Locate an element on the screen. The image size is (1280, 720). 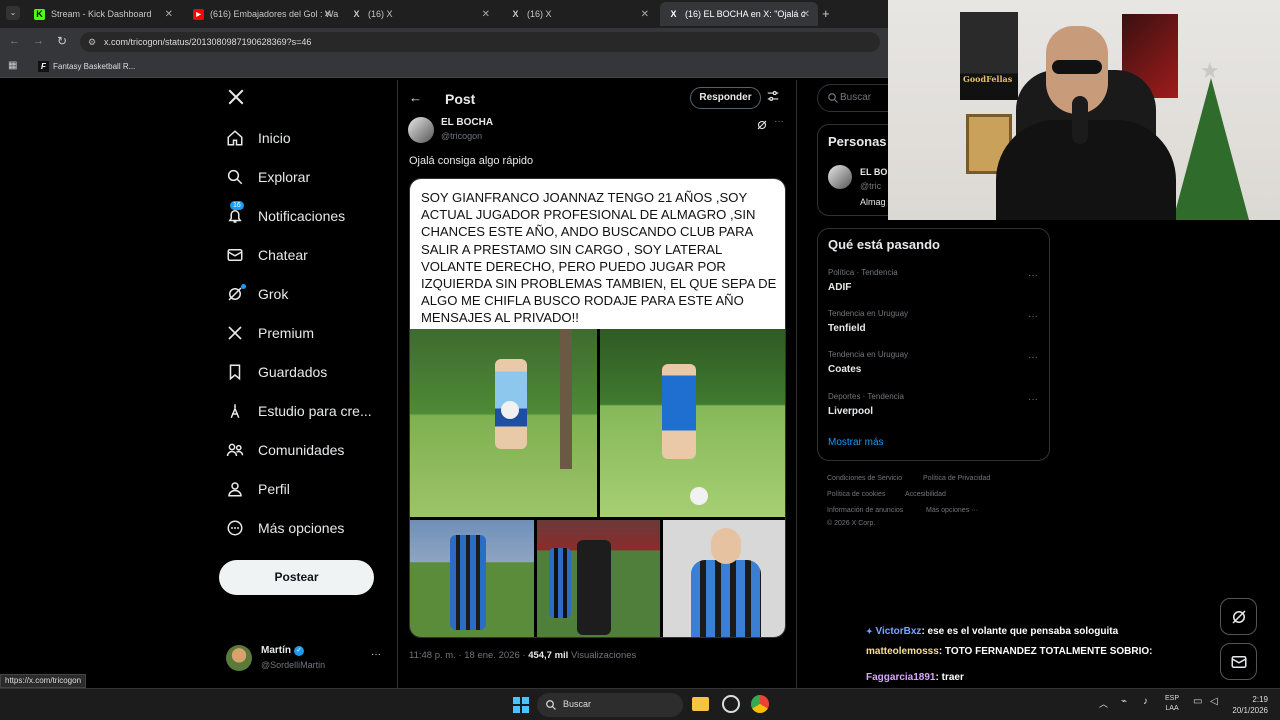
microphone is located at coordinates (1080, 120).